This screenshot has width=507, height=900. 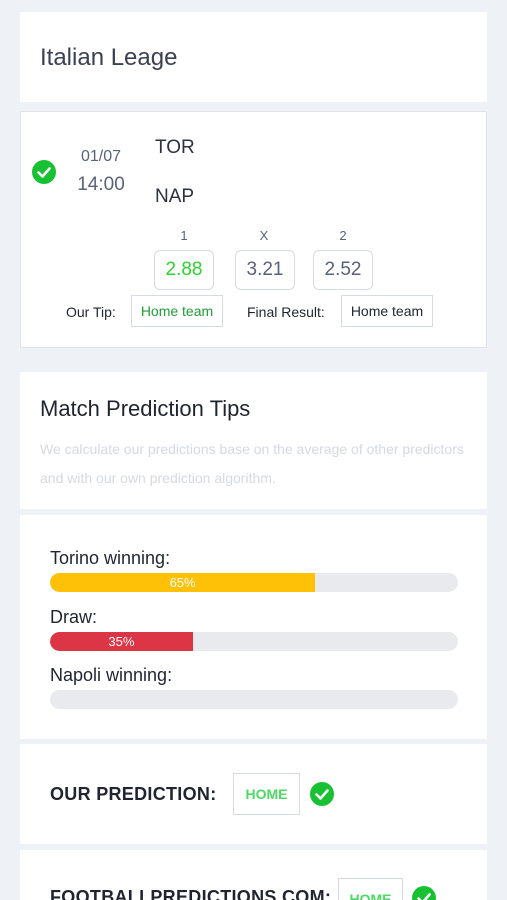 I want to click on home-win-label: Torino winning:, so click(x=110, y=558).